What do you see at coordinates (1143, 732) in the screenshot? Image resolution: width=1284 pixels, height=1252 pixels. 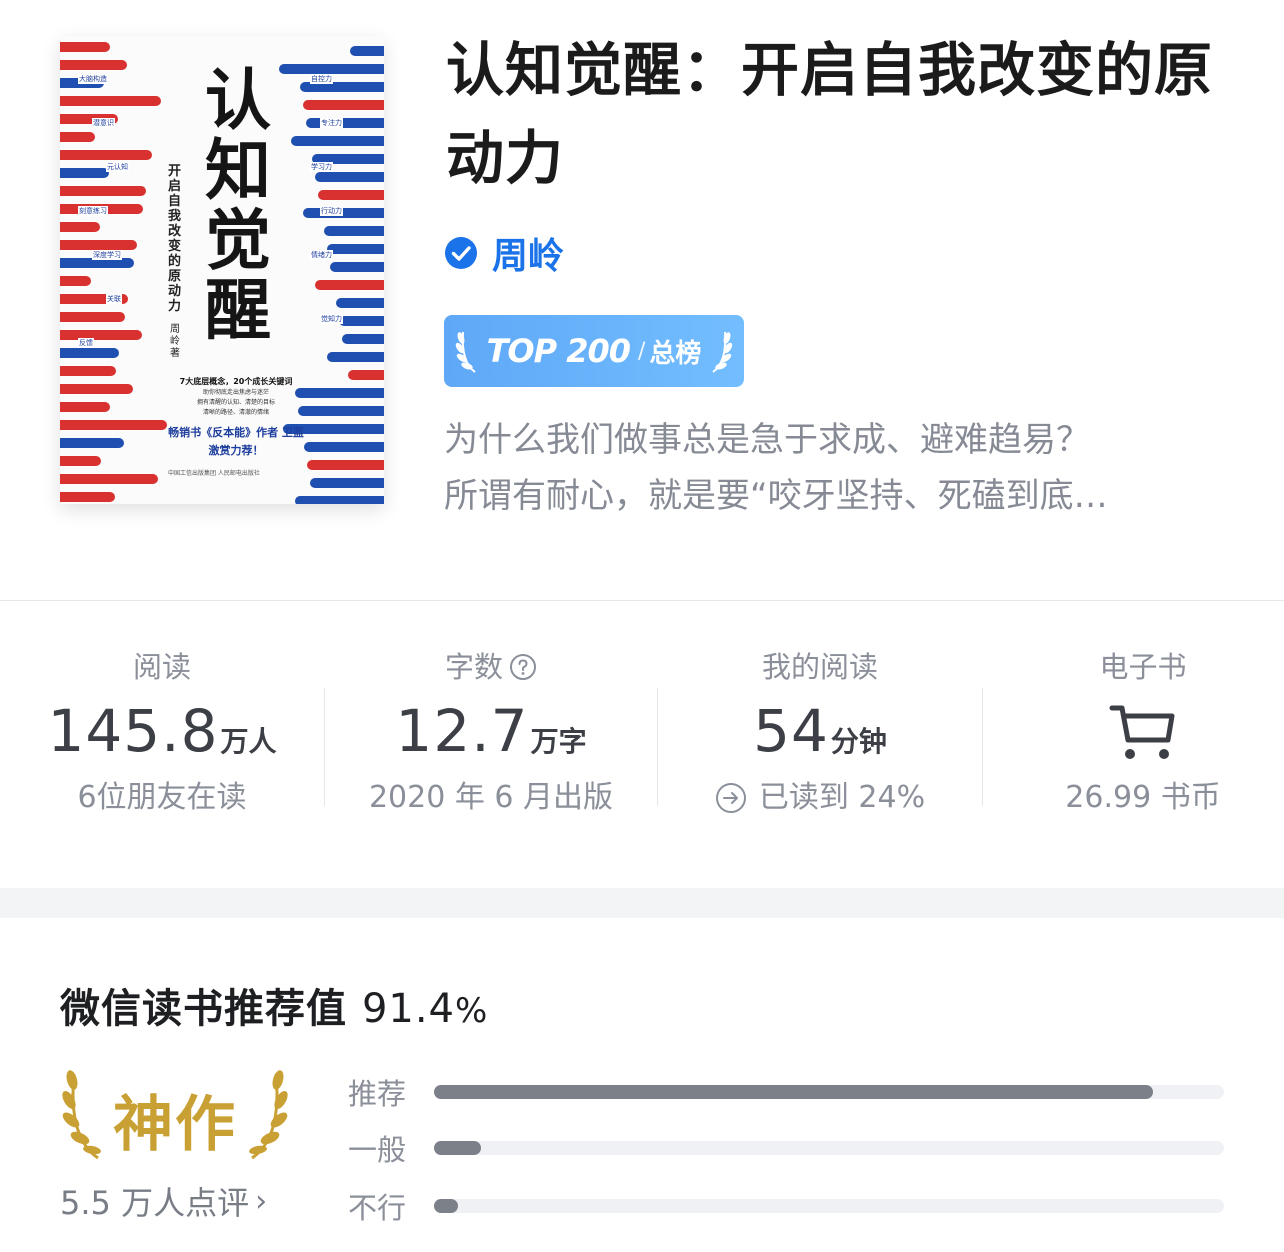 I see `cart-icon` at bounding box center [1143, 732].